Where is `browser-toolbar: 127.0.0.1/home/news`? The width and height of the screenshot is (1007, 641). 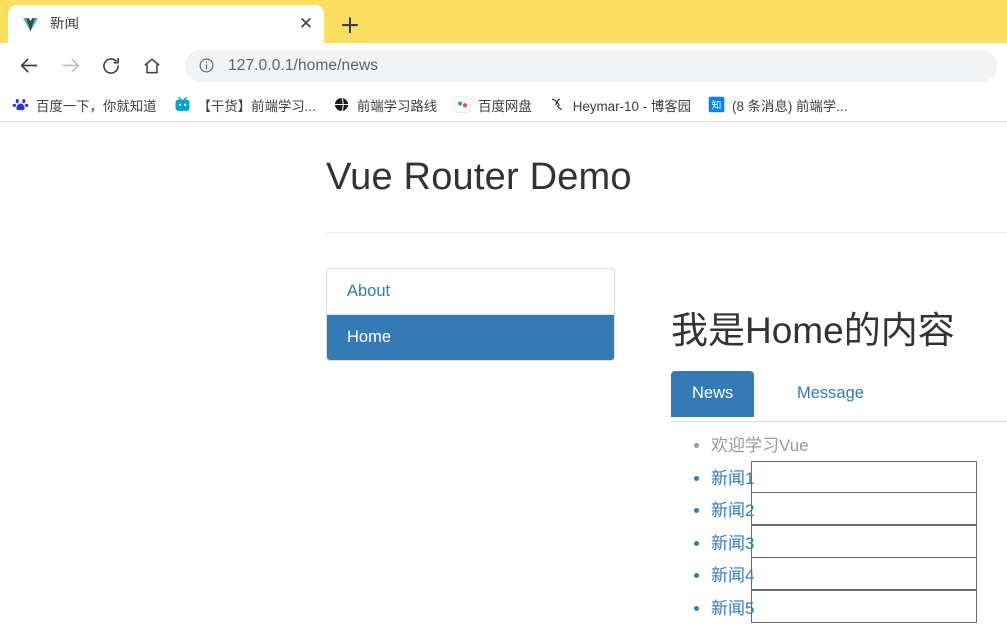
browser-toolbar: 127.0.0.1/home/news is located at coordinates (503, 65).